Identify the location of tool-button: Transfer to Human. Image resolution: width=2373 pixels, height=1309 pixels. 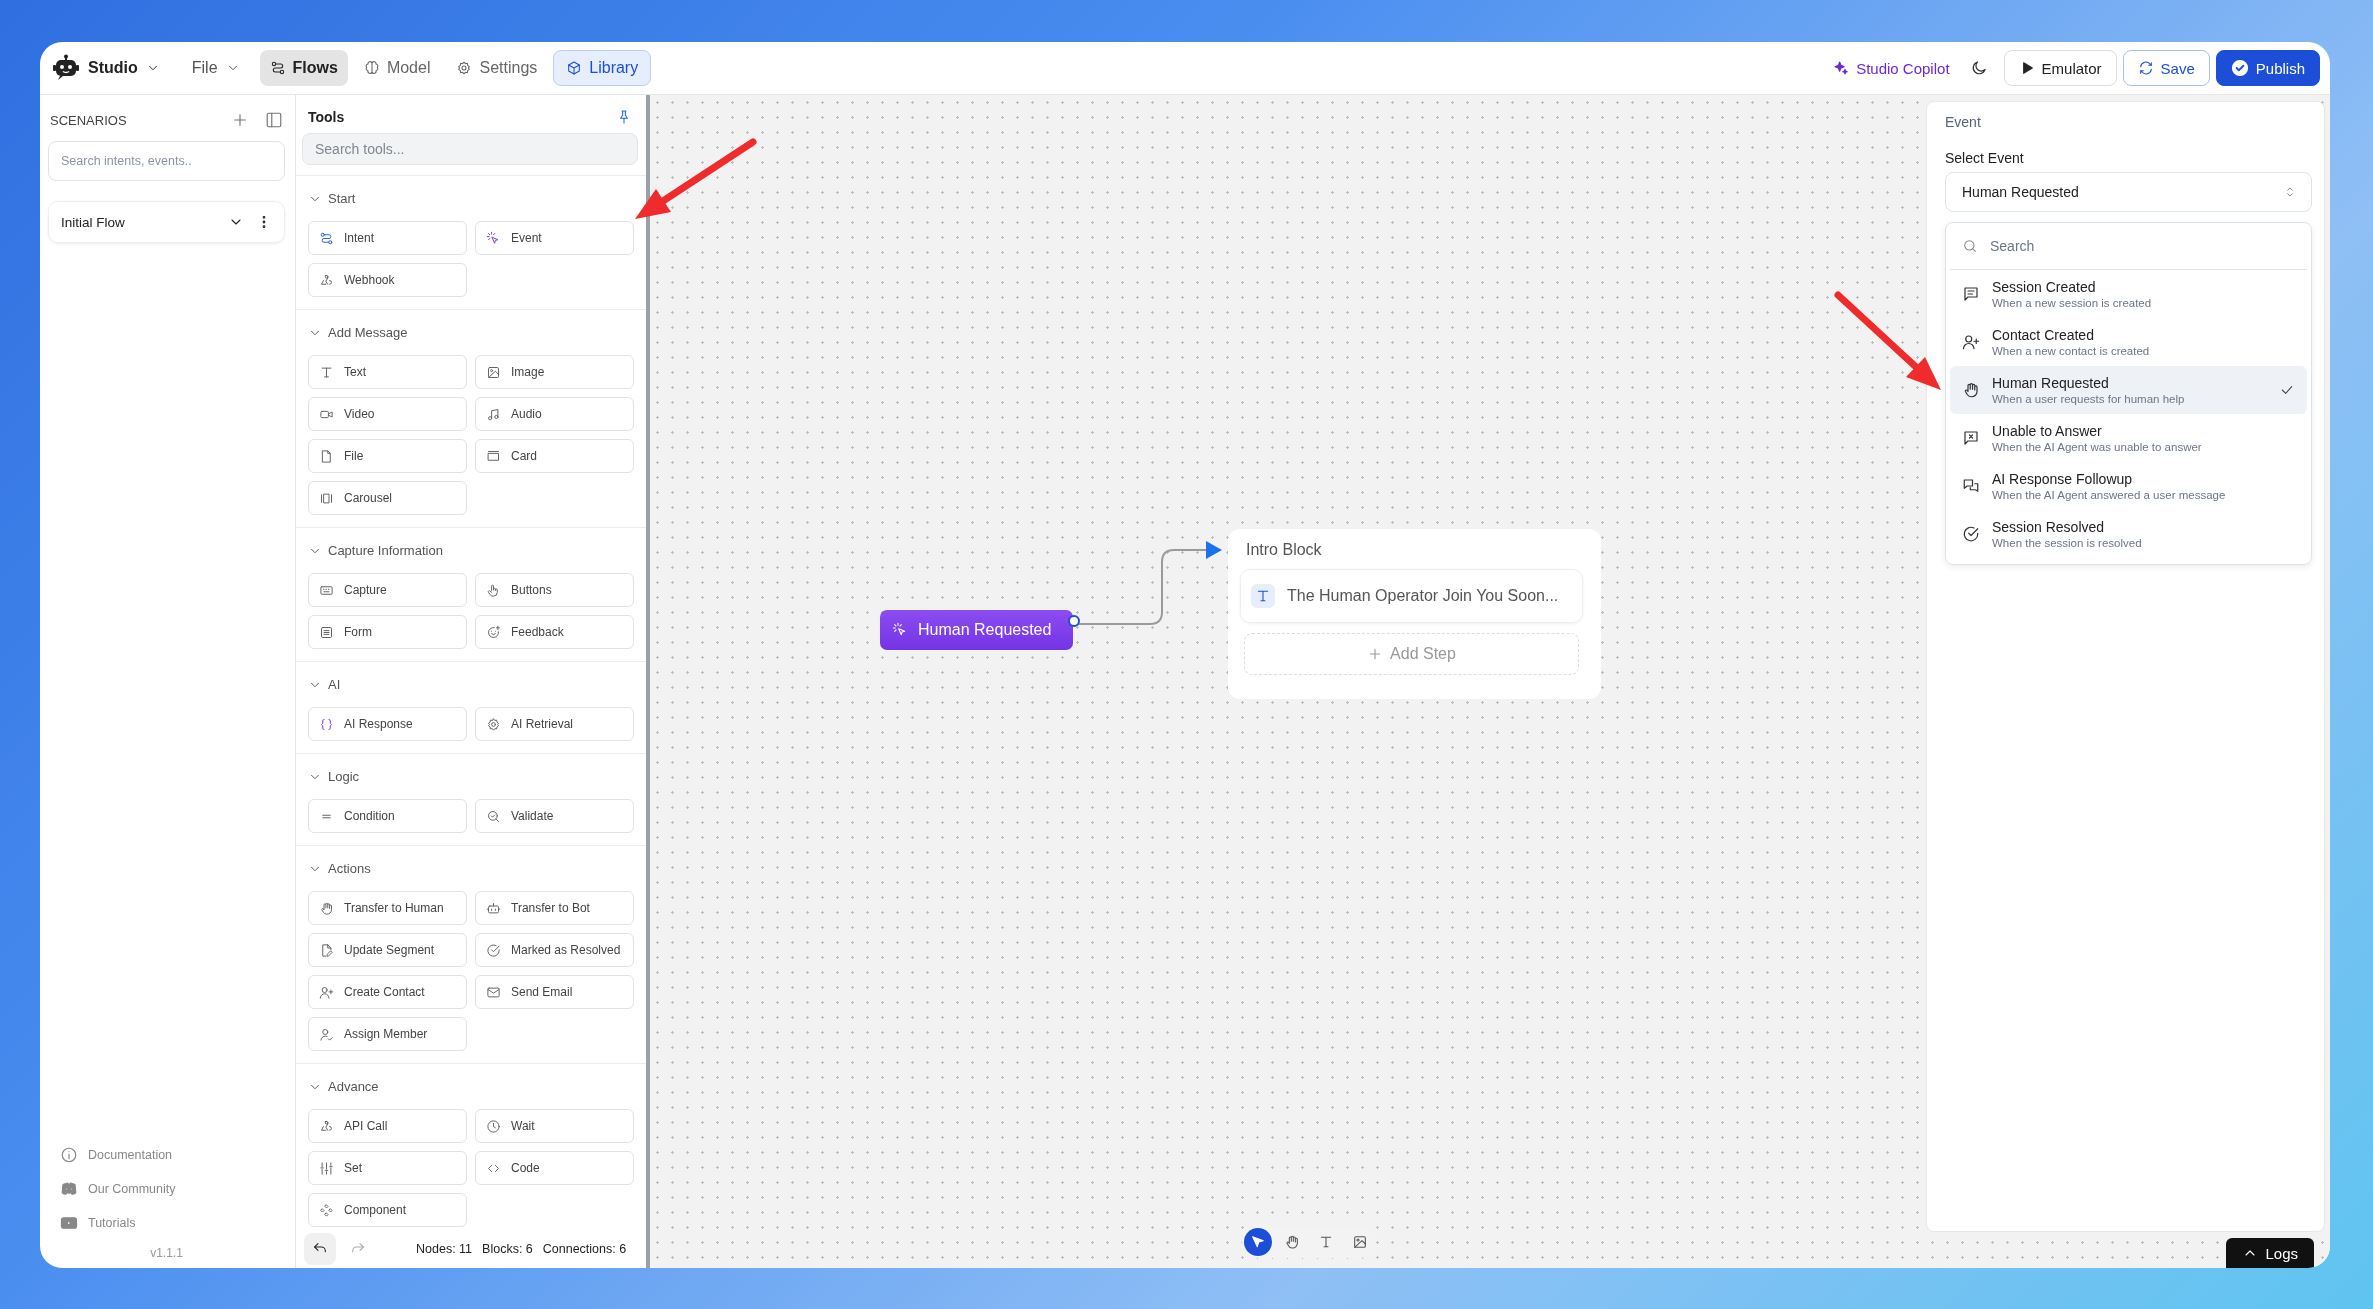
(387, 908).